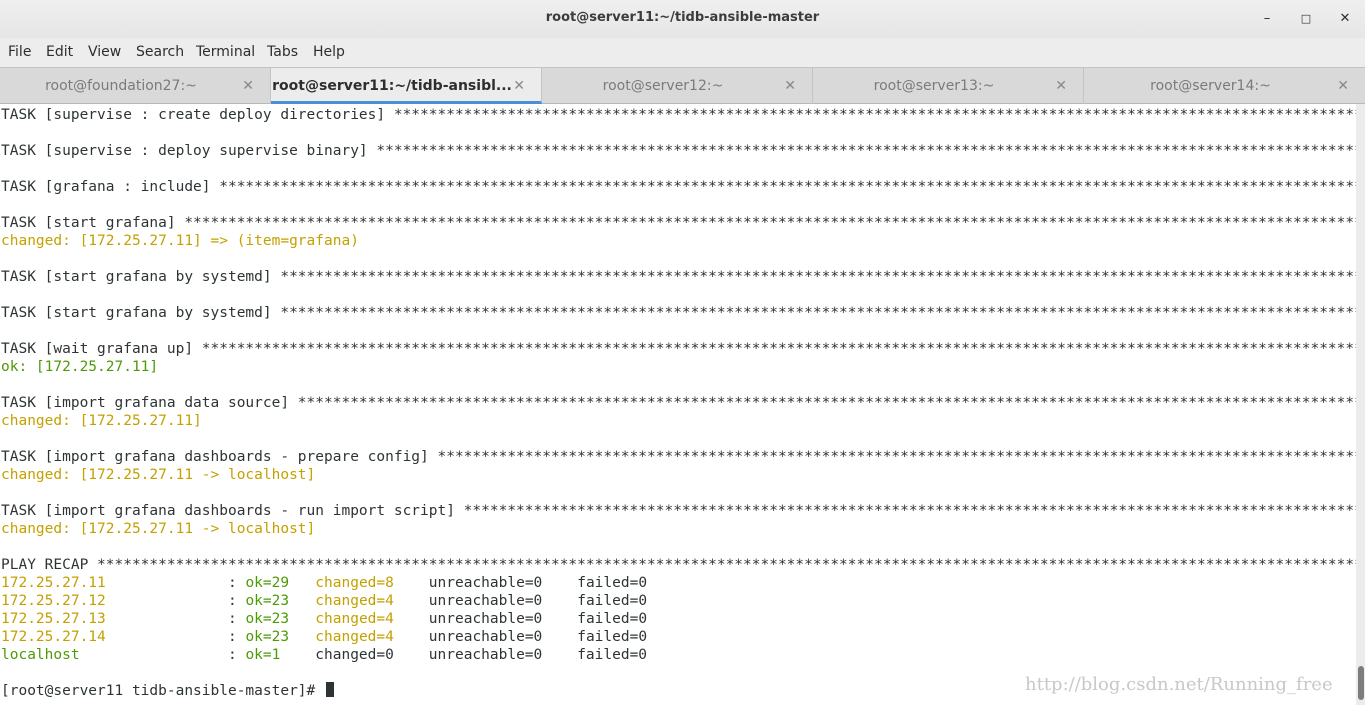 This screenshot has height=705, width=1365. What do you see at coordinates (225, 52) in the screenshot?
I see `menu-terminal: Terminal` at bounding box center [225, 52].